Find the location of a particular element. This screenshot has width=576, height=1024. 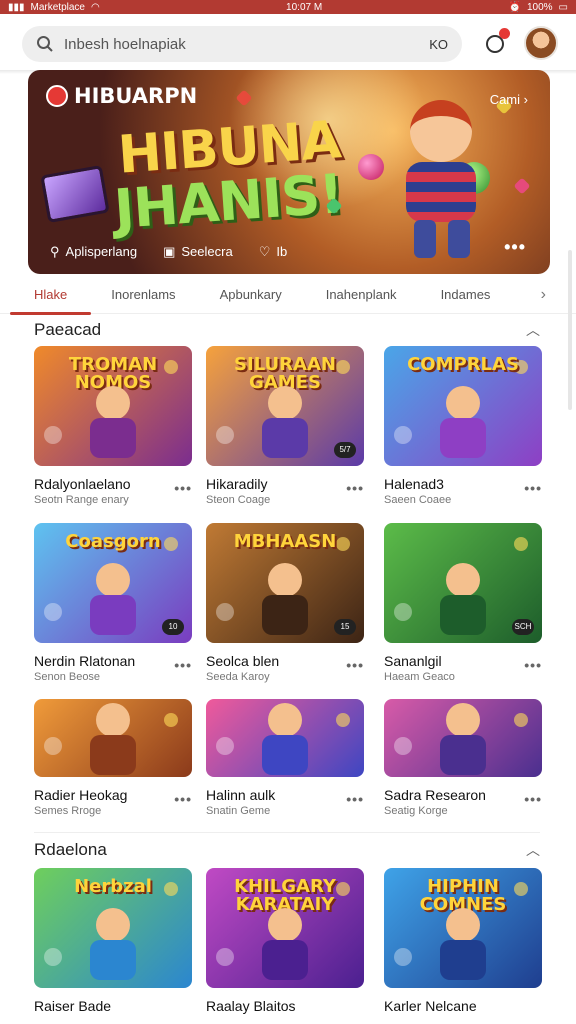

hero-brand-text: HIBUARPN is located at coordinates (136, 96).